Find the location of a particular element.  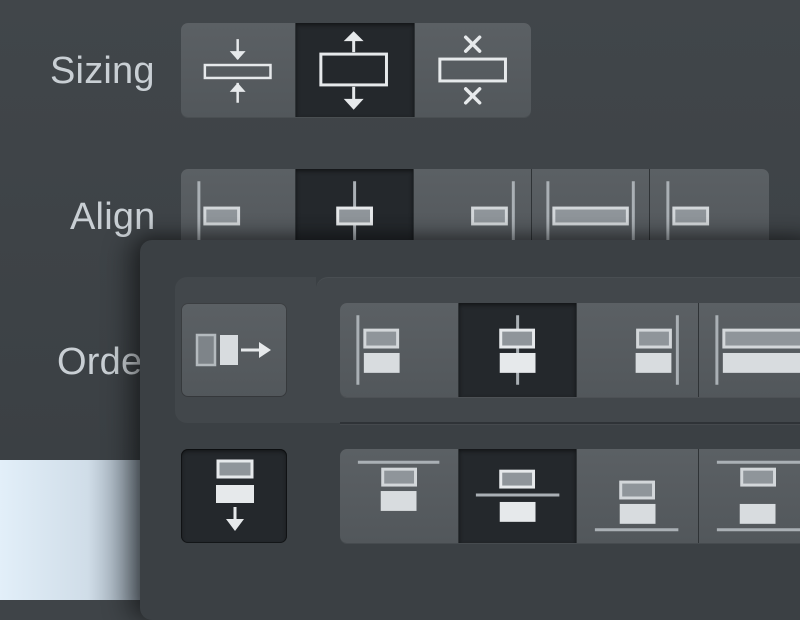

main-align-center-icon is located at coordinates (518, 495).